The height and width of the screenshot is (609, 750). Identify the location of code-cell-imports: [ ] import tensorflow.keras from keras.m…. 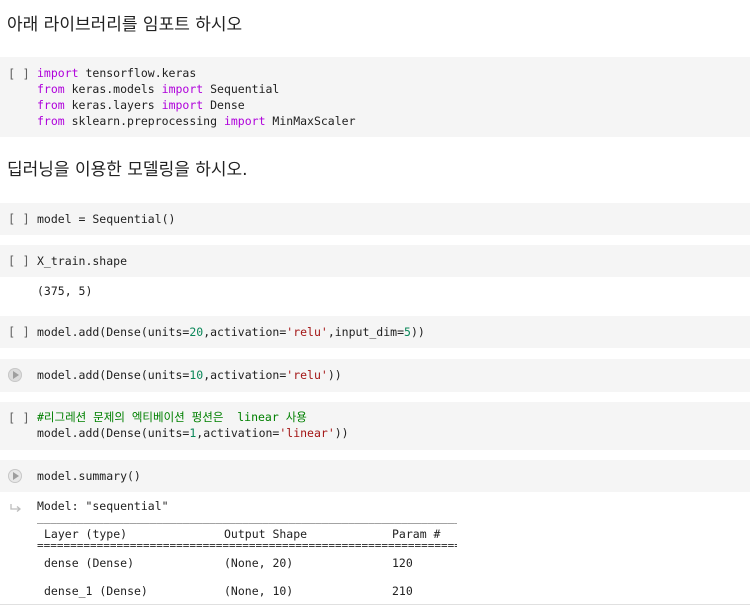
(375, 97).